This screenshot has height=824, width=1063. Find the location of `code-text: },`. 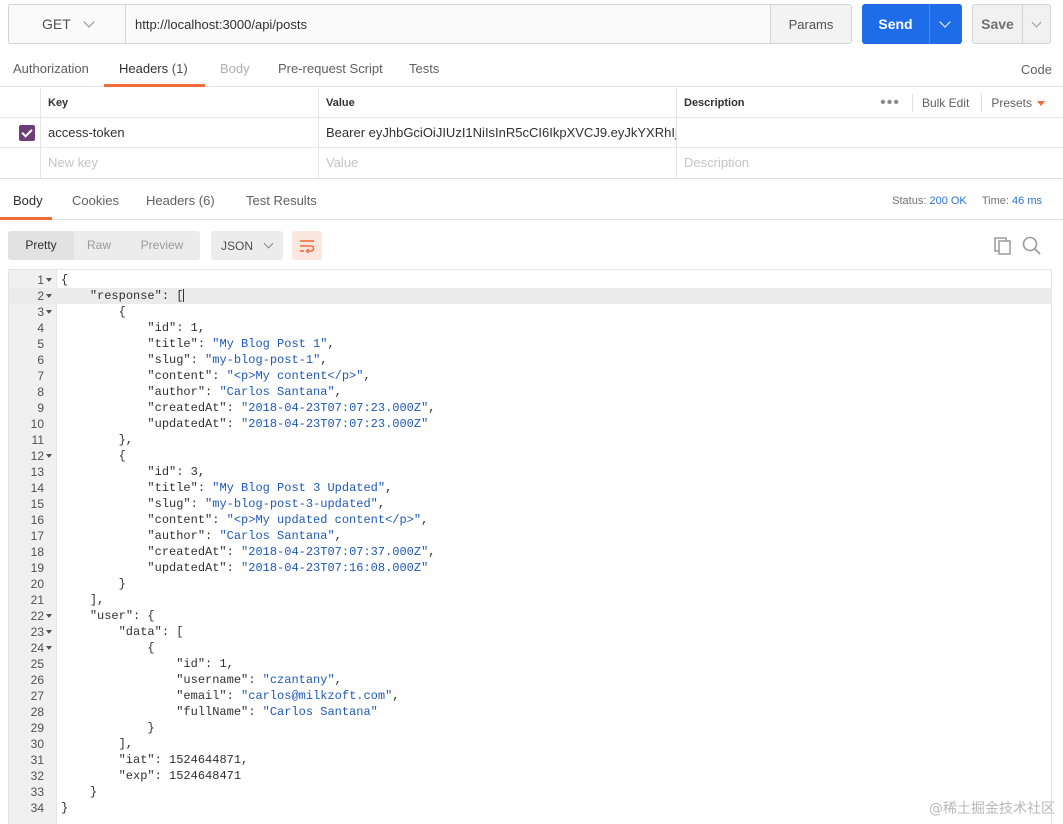

code-text: }, is located at coordinates (126, 440).